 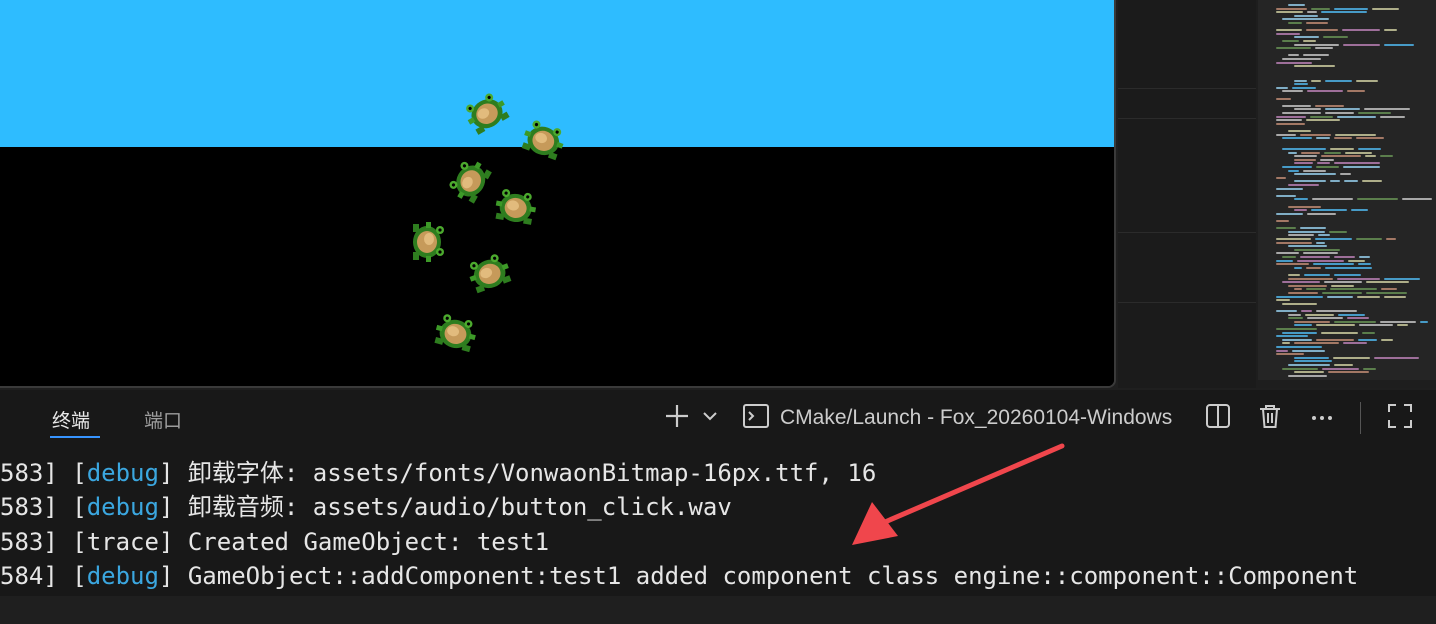 I want to click on maximize-icon, so click(x=1400, y=420).